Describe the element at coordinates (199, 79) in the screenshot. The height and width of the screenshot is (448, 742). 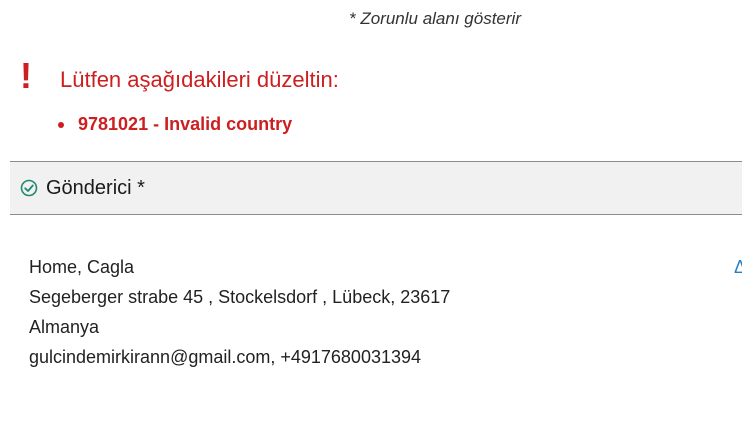
I see `error-heading: Lütfen aşağıdakileri düzeltin:` at that location.